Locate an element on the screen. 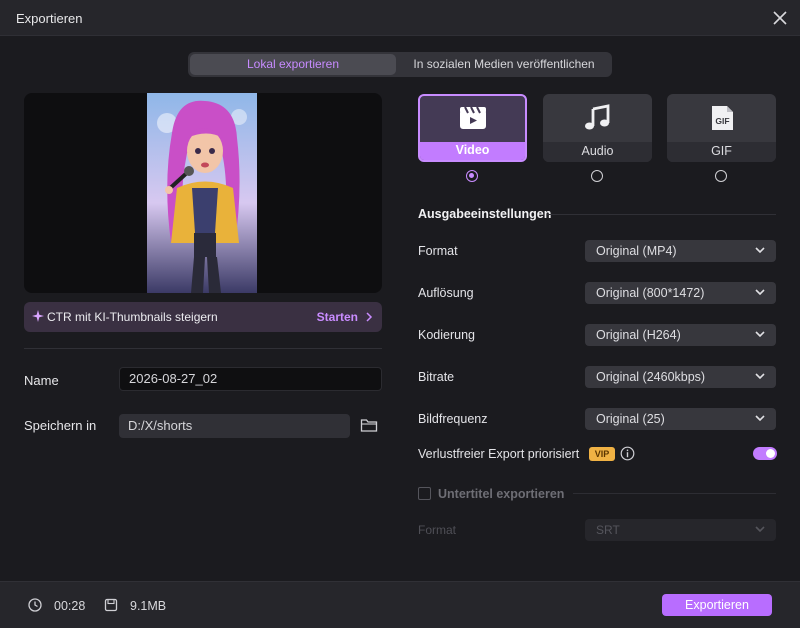  save-path-input: D:/X/shorts is located at coordinates (234, 426).